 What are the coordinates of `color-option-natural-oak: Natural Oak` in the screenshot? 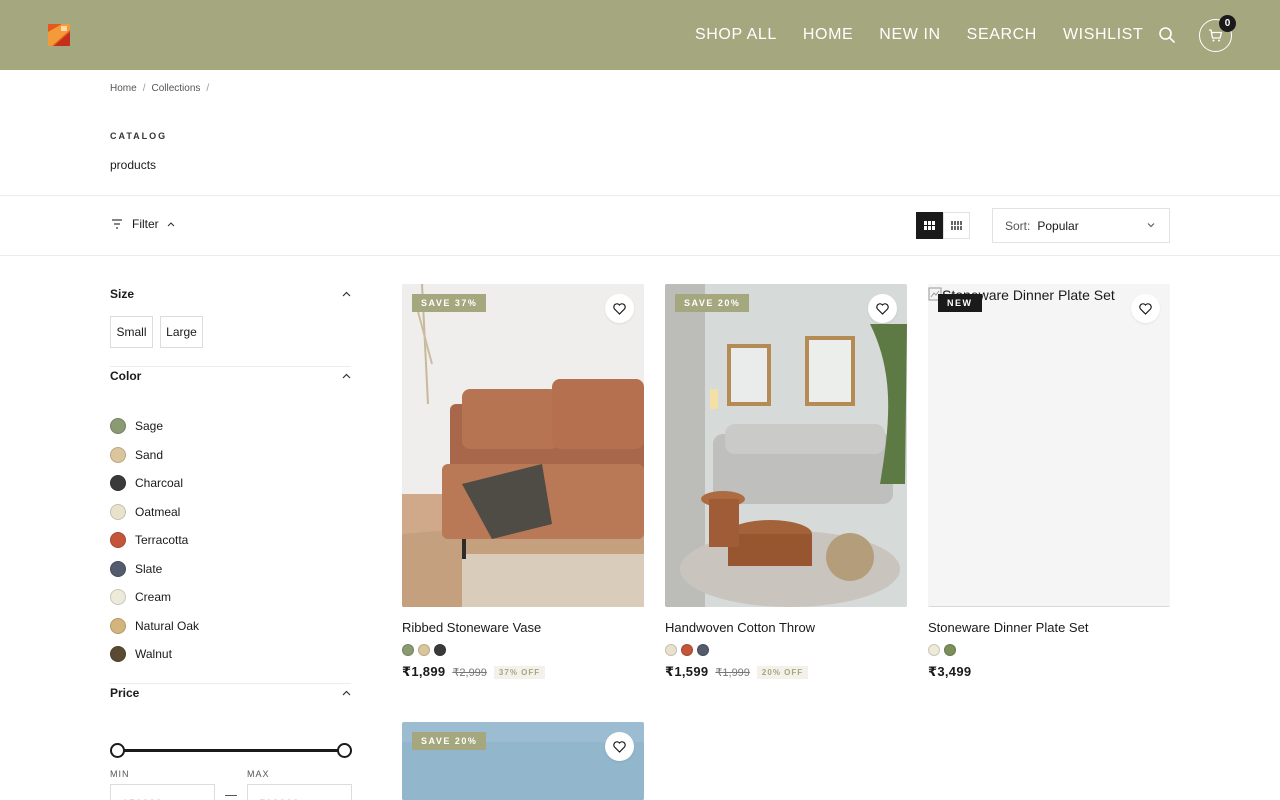 It's located at (154, 626).